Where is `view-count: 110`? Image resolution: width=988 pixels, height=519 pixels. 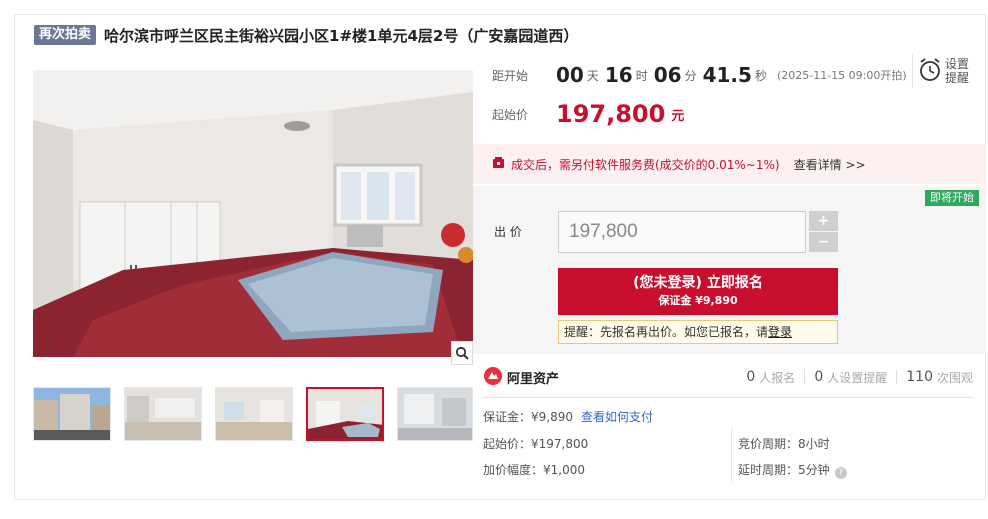
view-count: 110 is located at coordinates (919, 377).